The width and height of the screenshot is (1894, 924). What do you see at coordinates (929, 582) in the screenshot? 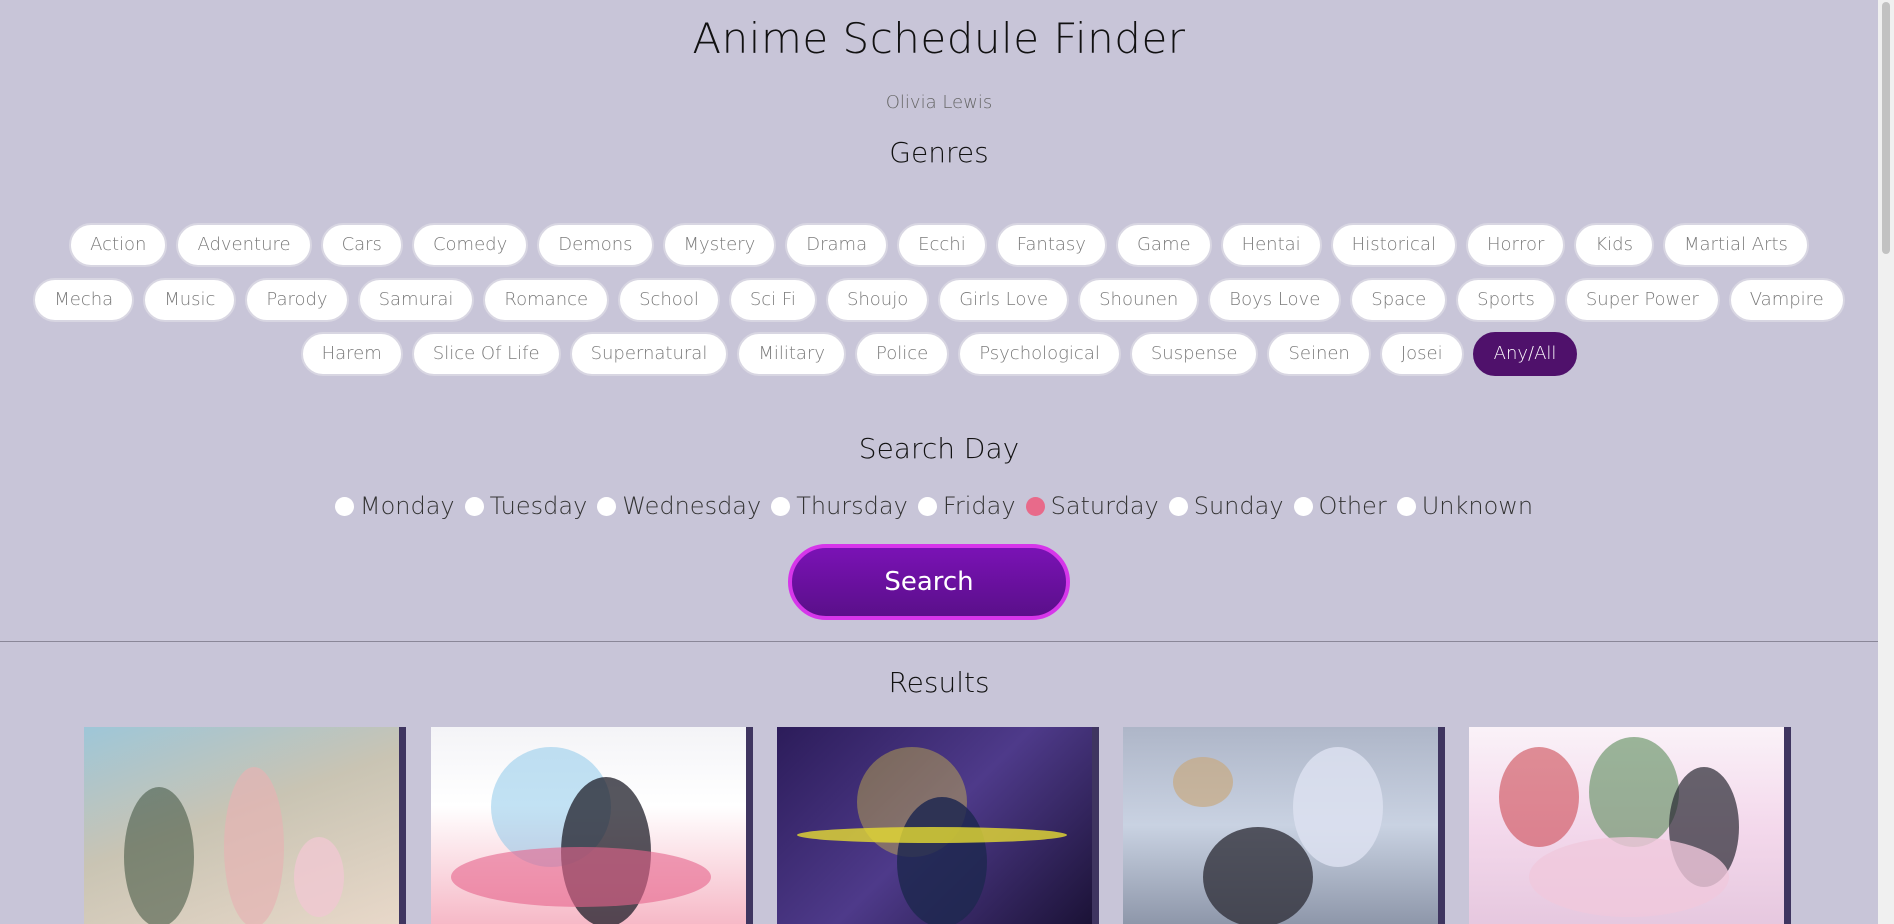
I see `search-button: Search` at bounding box center [929, 582].